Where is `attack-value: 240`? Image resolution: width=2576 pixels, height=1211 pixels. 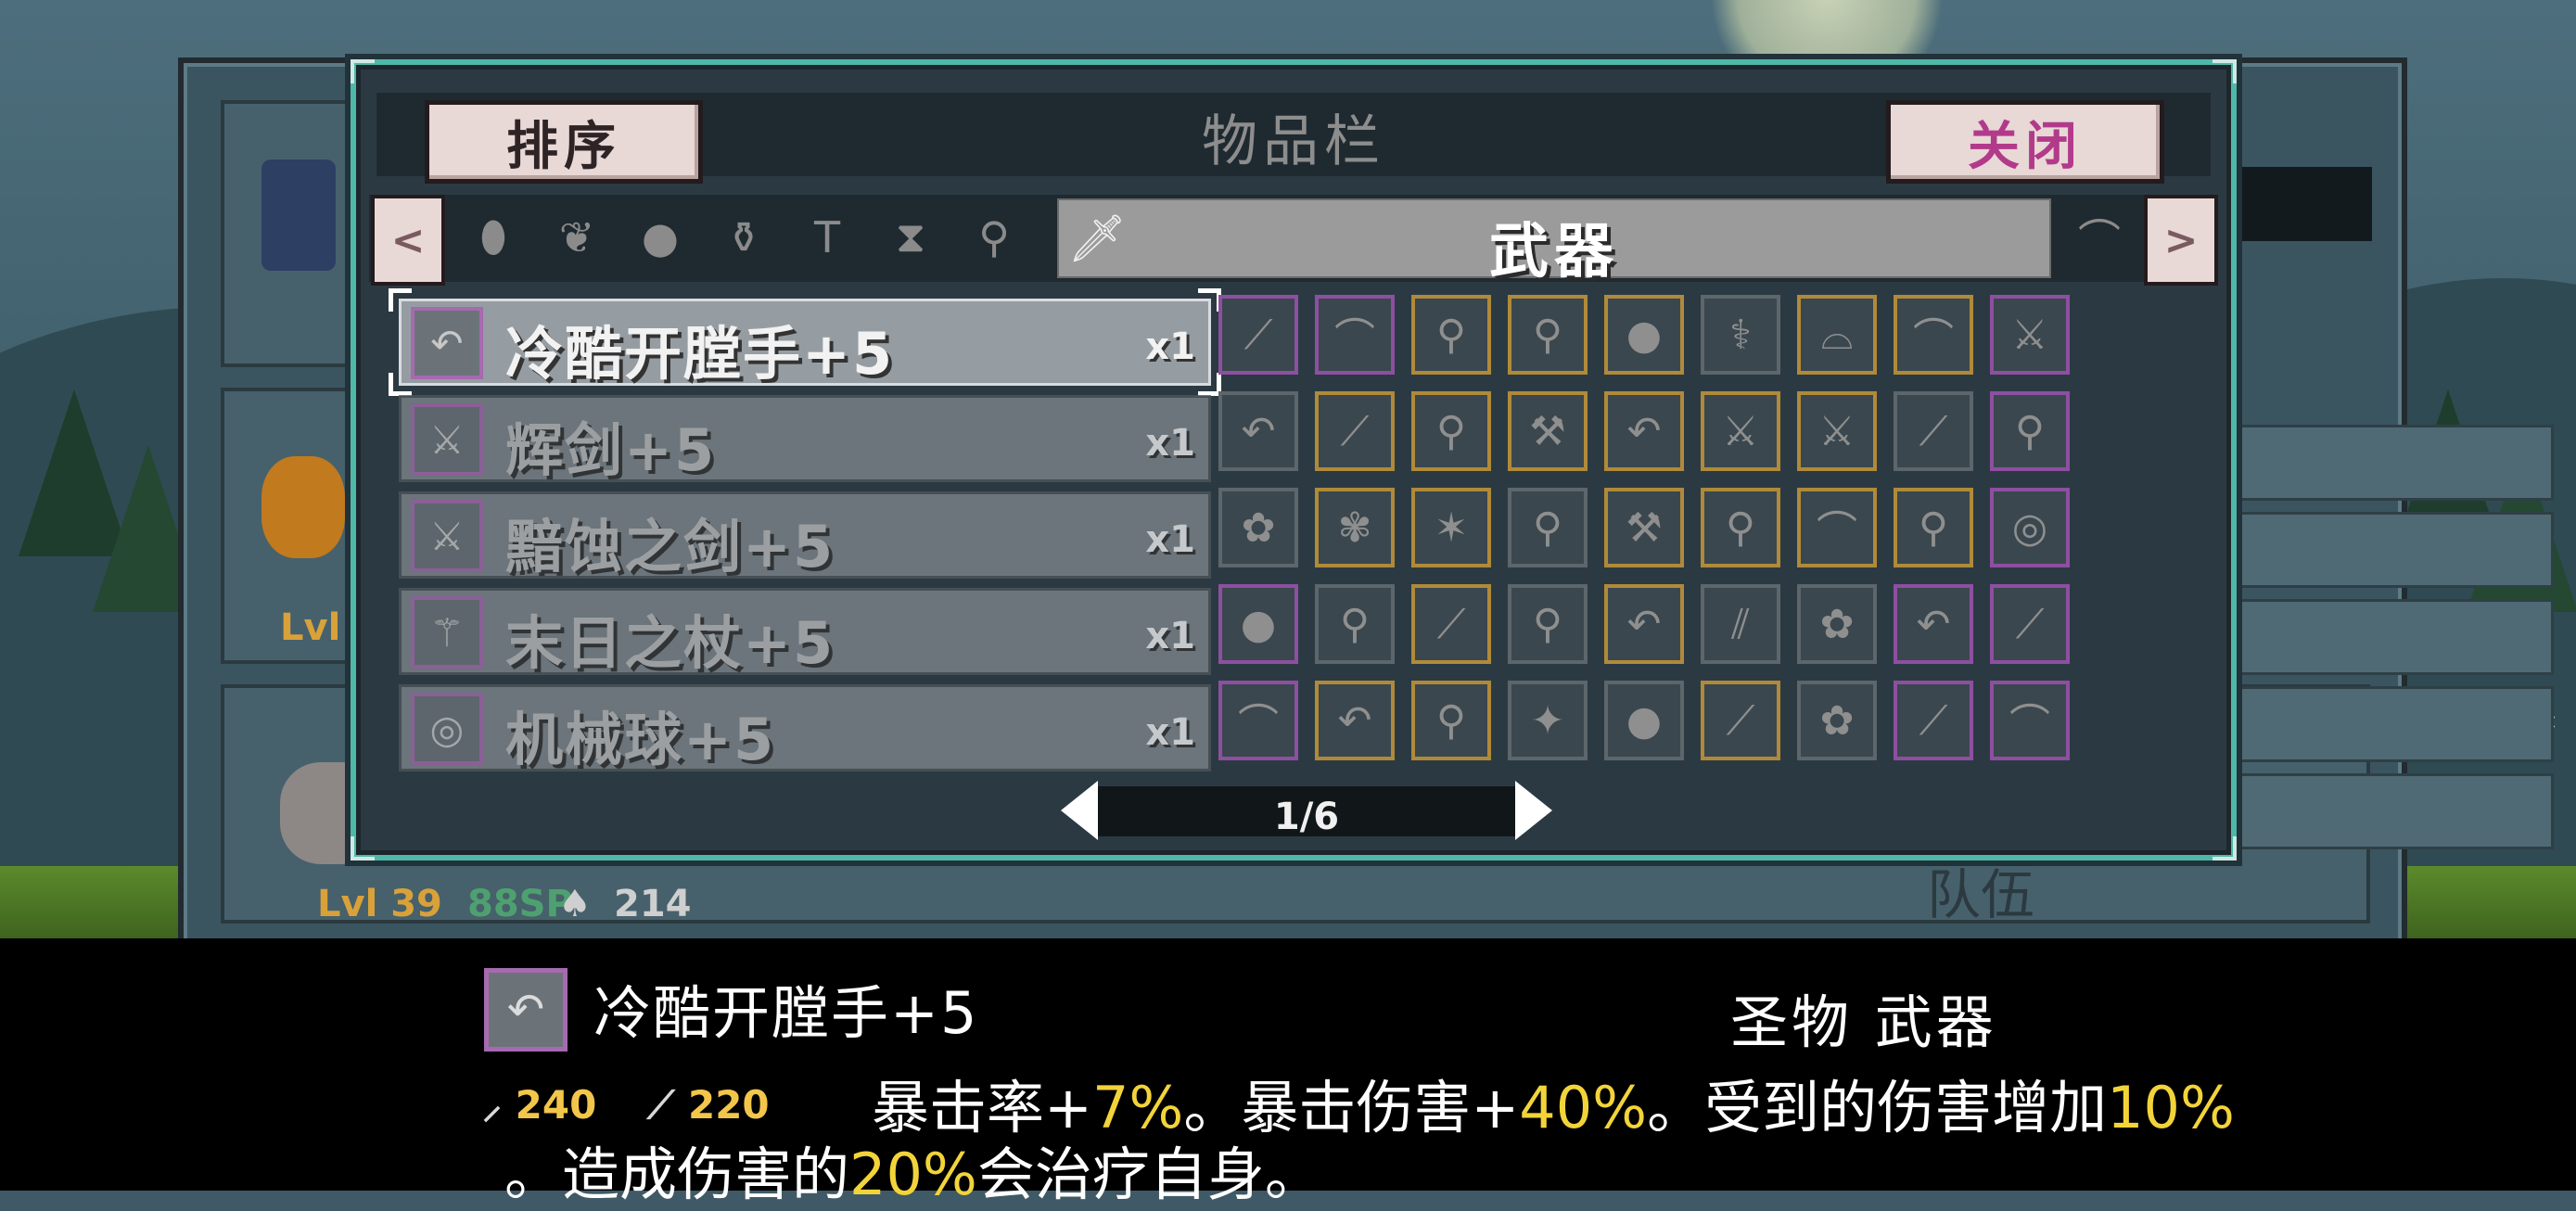
attack-value: 240 is located at coordinates (556, 1105).